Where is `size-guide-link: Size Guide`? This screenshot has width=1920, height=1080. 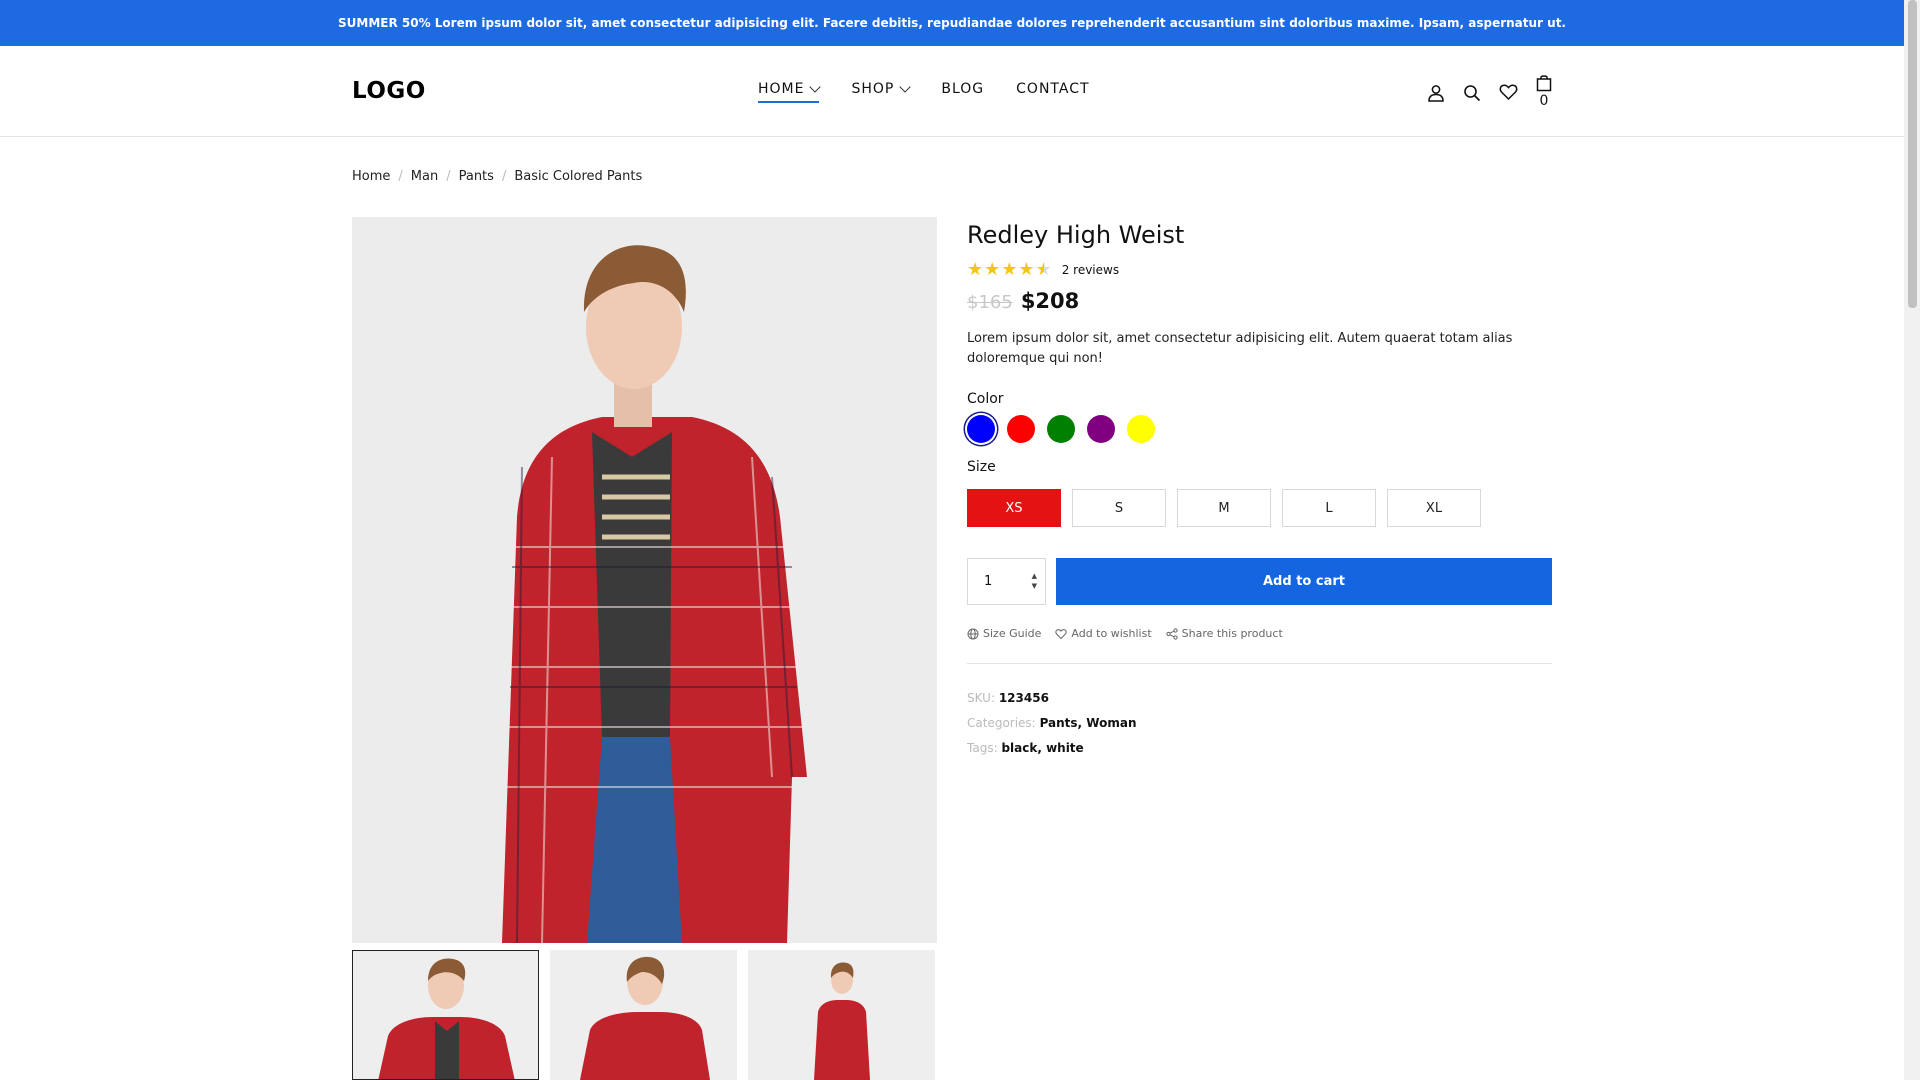
size-guide-link: Size Guide is located at coordinates (1004, 633).